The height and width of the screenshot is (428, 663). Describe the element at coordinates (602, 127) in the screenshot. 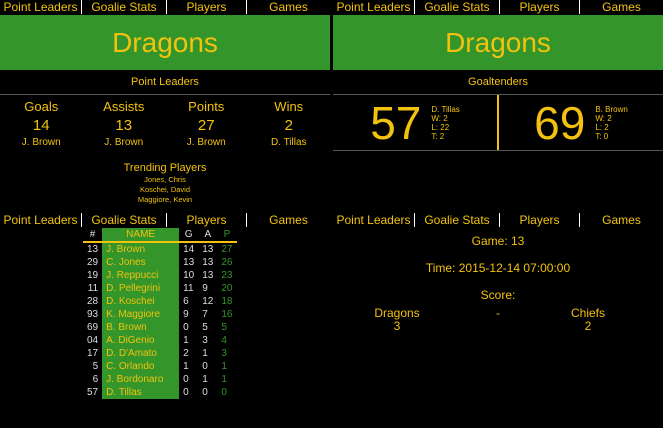

I see `goalie-losses: L: 2` at that location.